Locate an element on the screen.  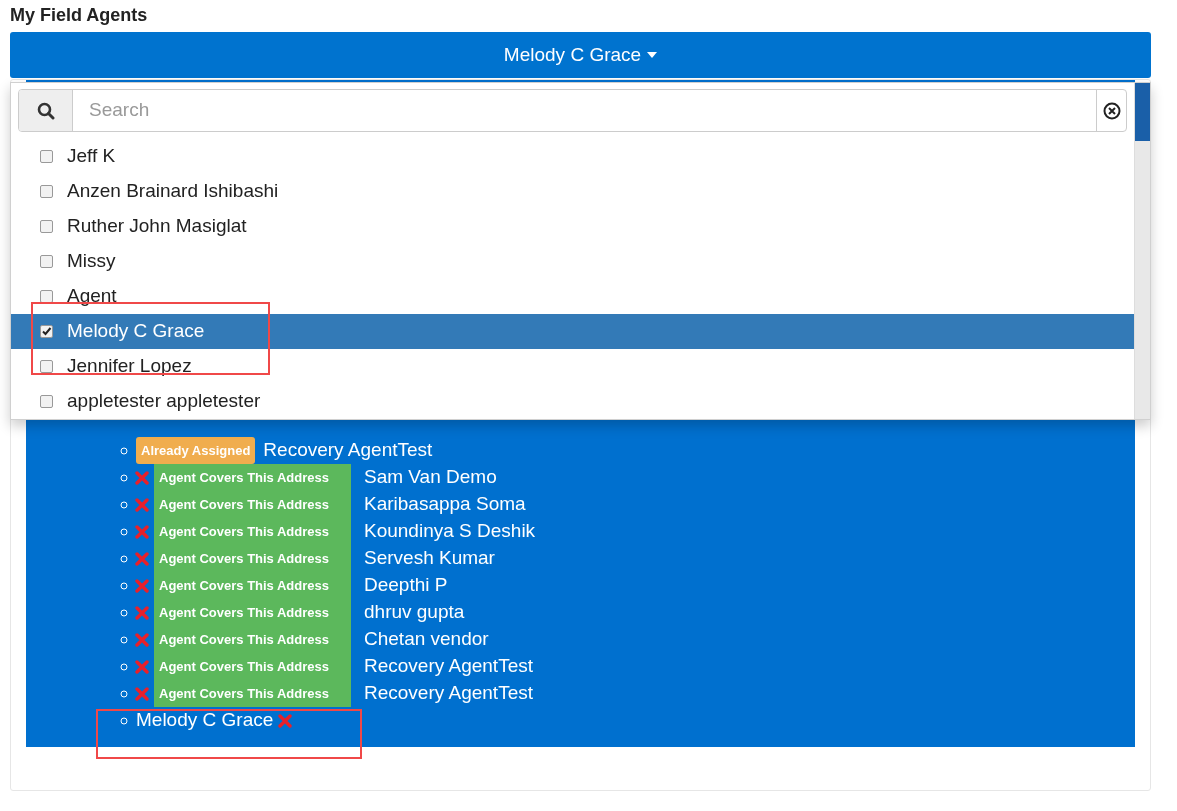
agent-name: Melody C Grace is located at coordinates (205, 720).